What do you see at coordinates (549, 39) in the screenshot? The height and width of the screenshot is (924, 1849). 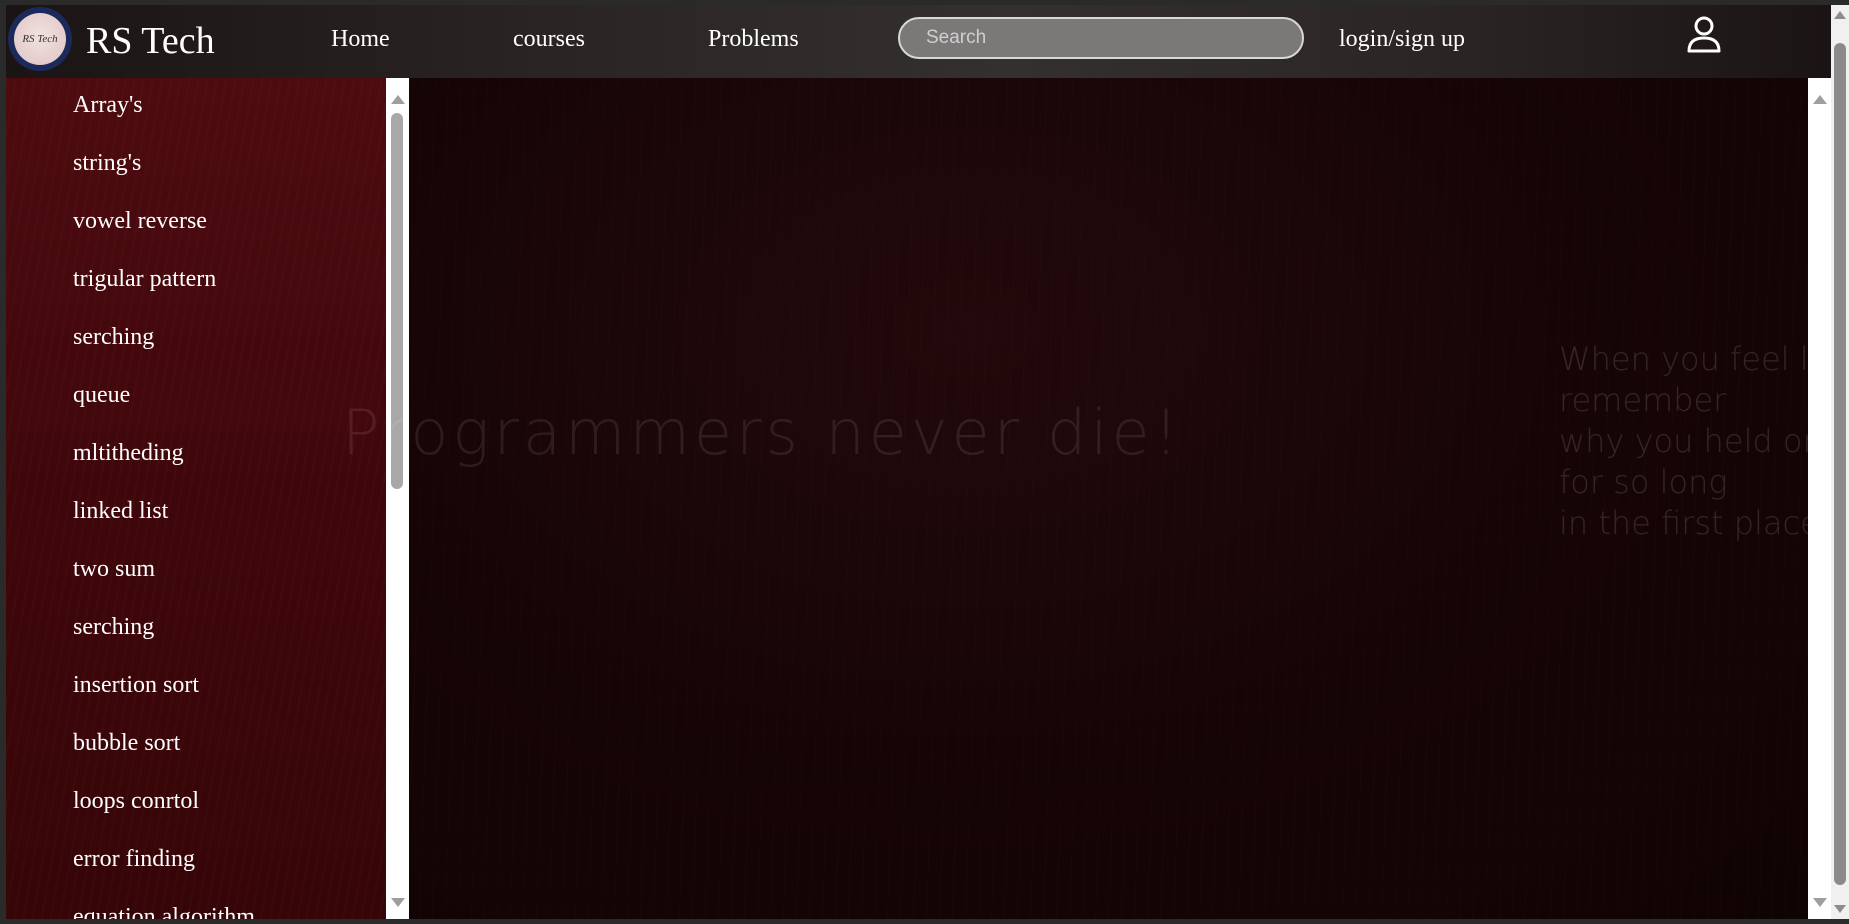 I see `nav-courses: courses` at bounding box center [549, 39].